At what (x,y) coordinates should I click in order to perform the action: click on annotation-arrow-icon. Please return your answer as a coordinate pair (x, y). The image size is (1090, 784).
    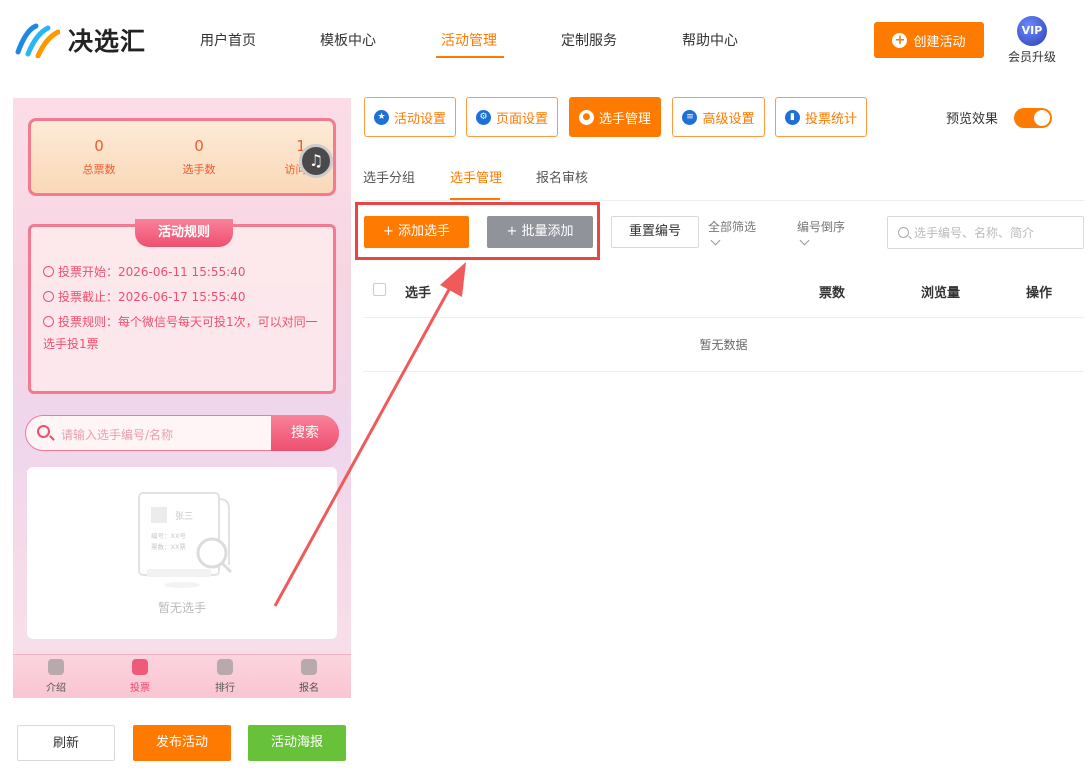
    Looking at the image, I should click on (369, 434).